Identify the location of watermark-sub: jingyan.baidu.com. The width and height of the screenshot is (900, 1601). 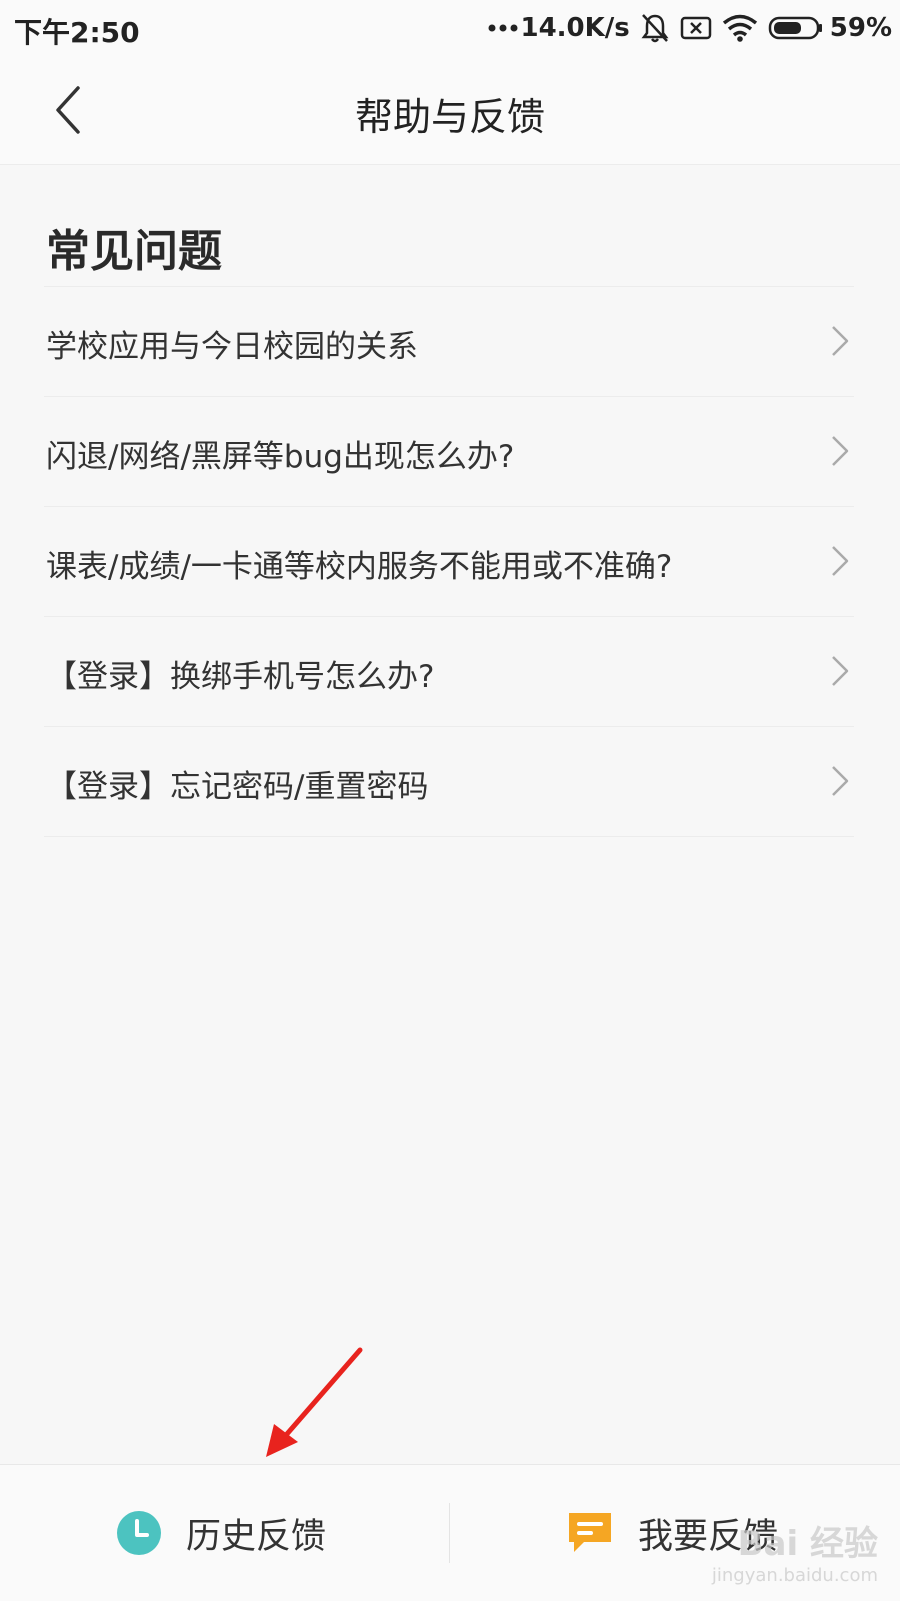
(794, 1575).